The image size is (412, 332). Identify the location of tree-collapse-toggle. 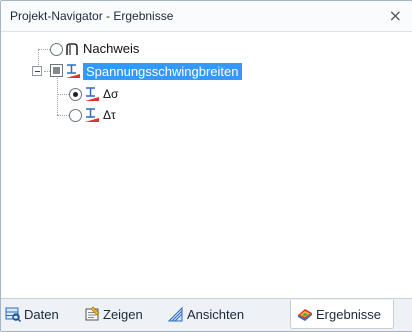
(37, 71).